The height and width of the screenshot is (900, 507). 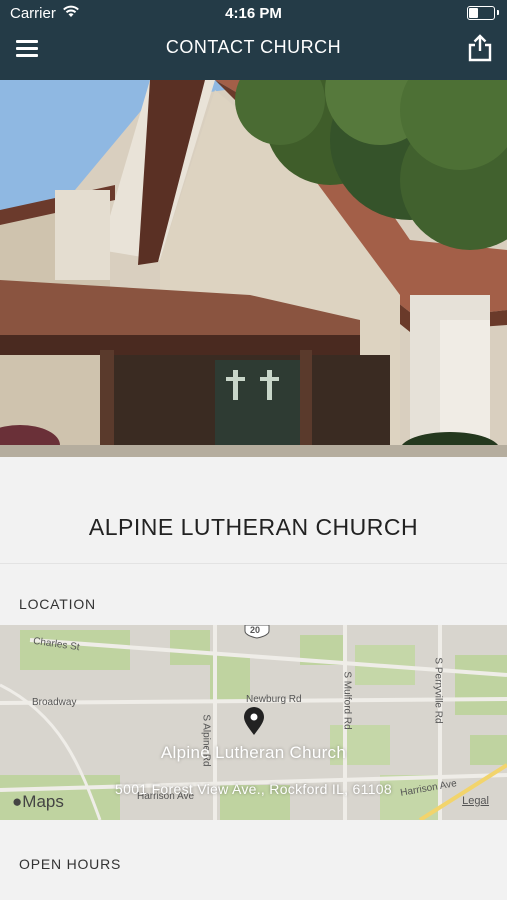 I want to click on maps-logo: ●Maps, so click(x=38, y=801).